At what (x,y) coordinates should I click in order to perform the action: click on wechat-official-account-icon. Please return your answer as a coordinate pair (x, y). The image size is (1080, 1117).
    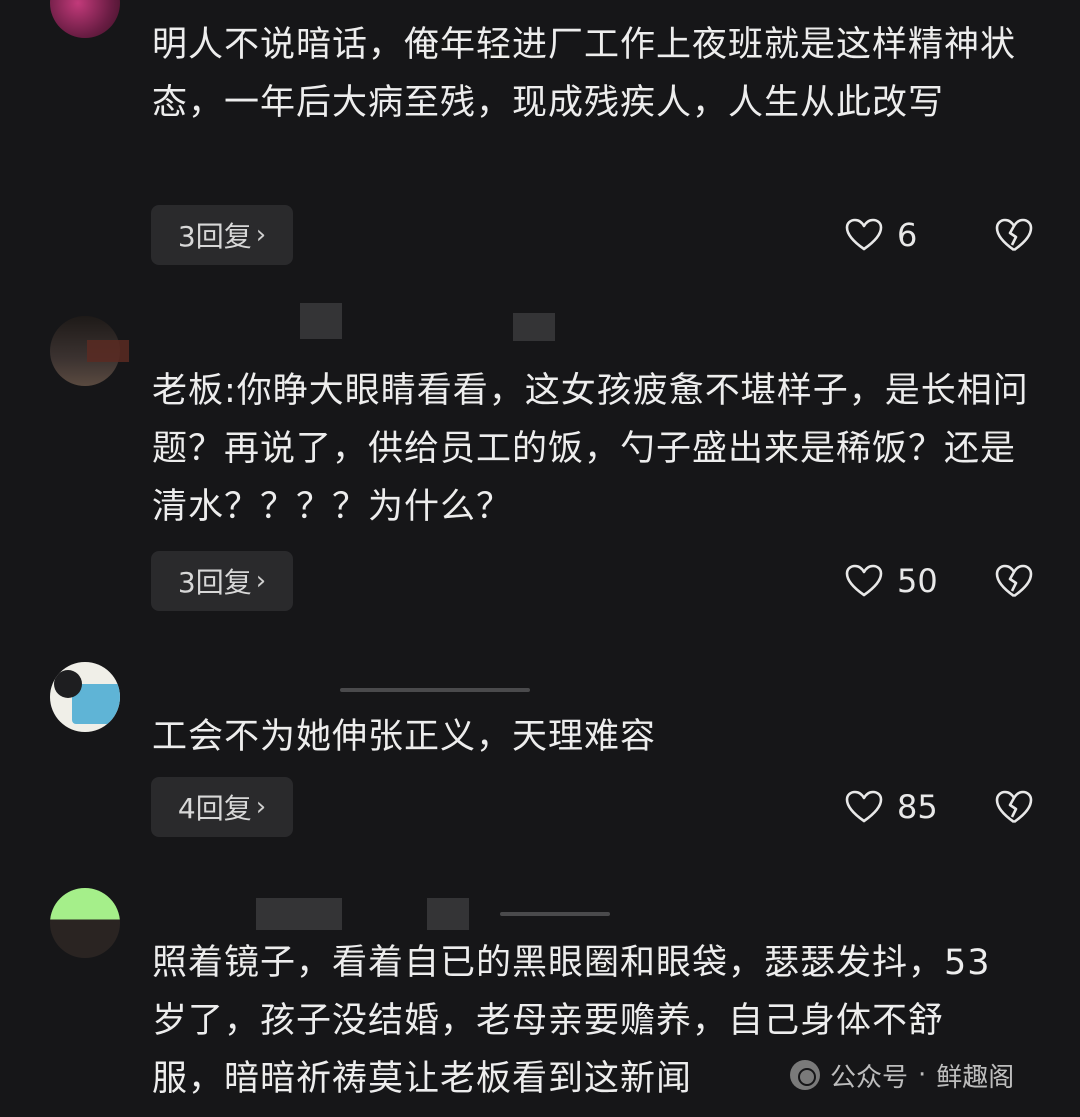
    Looking at the image, I should click on (805, 1075).